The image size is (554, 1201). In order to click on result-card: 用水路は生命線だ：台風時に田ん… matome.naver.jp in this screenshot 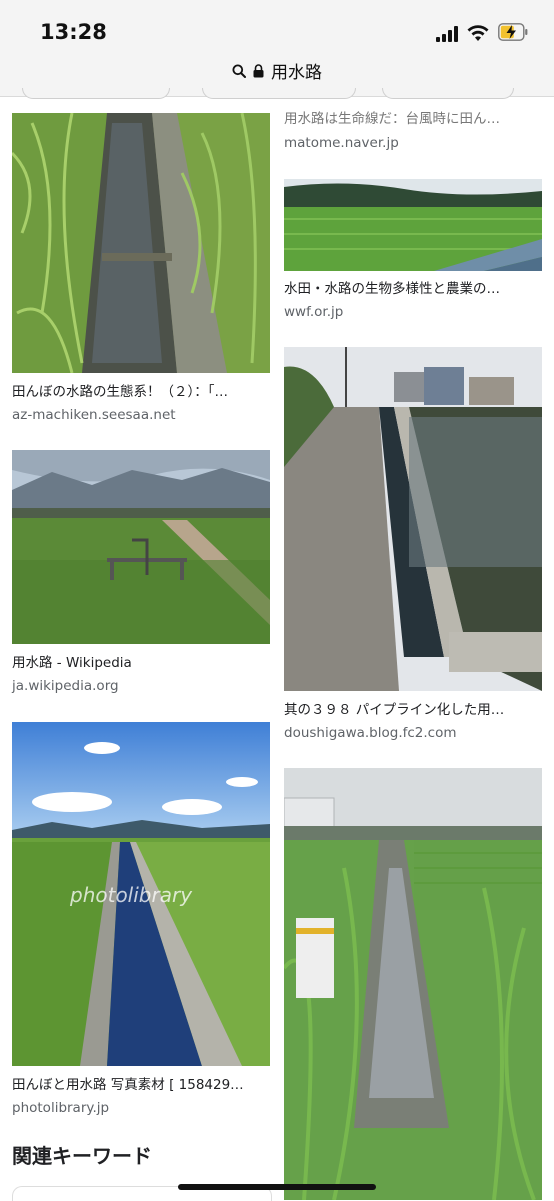, I will do `click(413, 131)`.